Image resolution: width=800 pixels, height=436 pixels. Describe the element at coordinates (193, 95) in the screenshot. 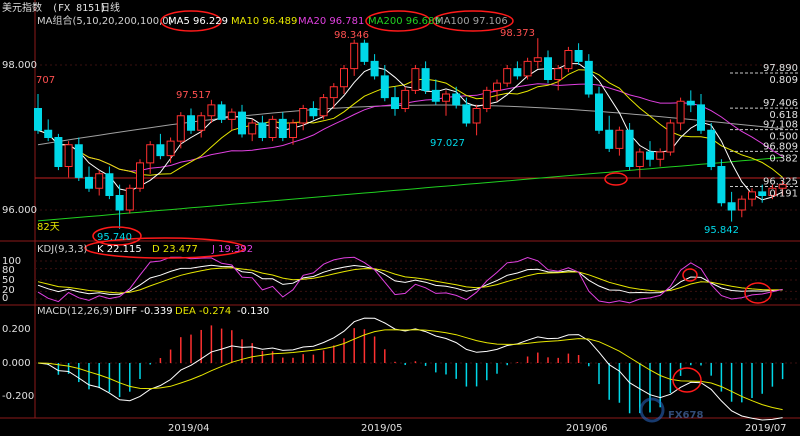

I see `label-hi-apr: 97.517` at that location.